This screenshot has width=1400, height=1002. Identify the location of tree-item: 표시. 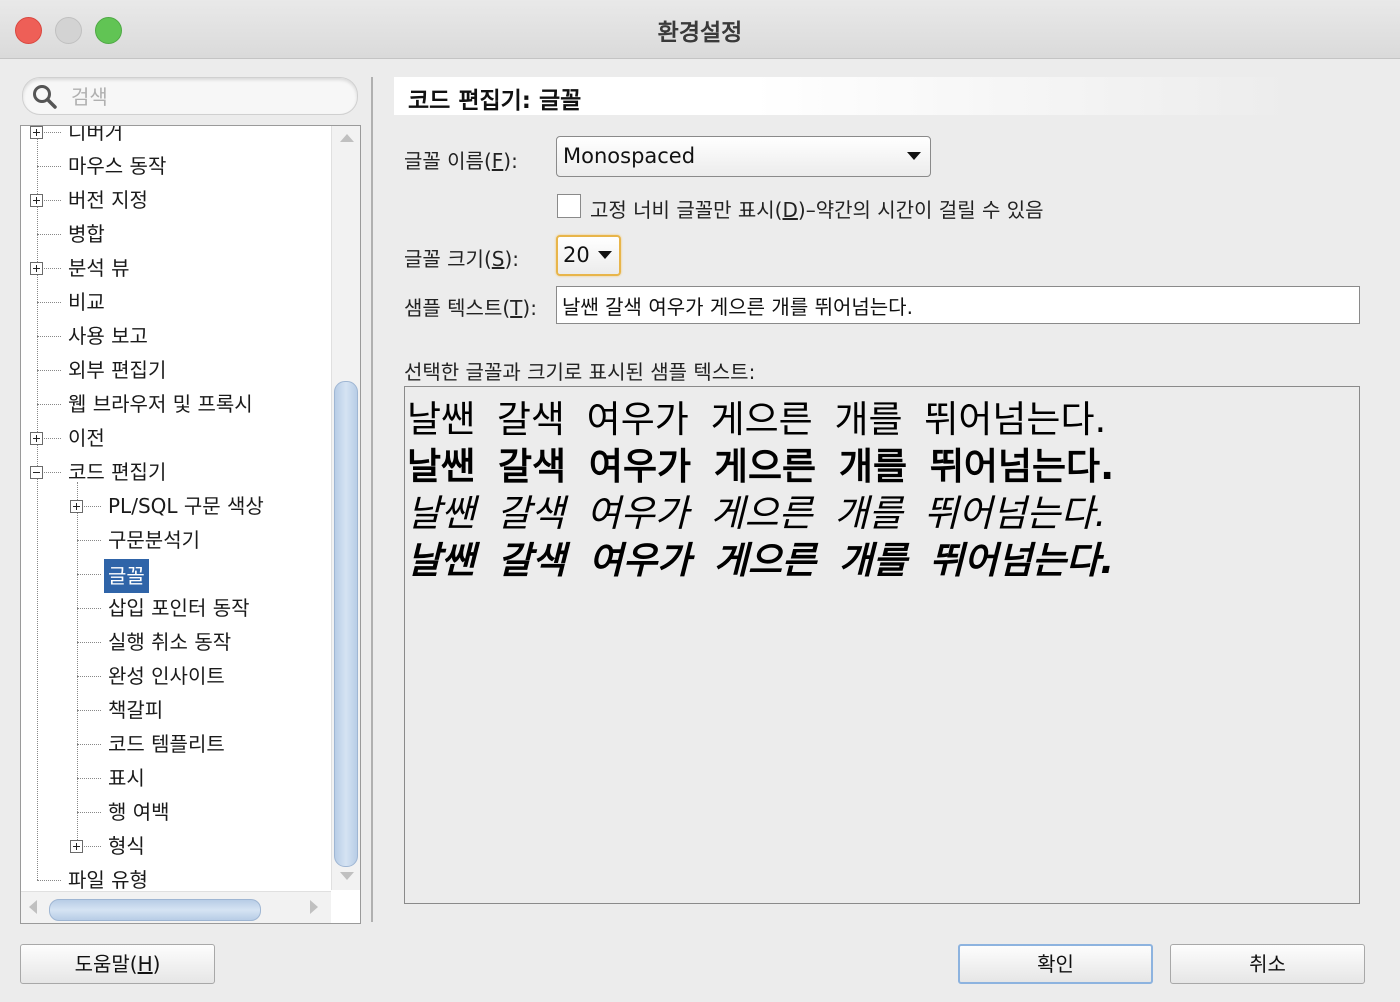
(126, 778).